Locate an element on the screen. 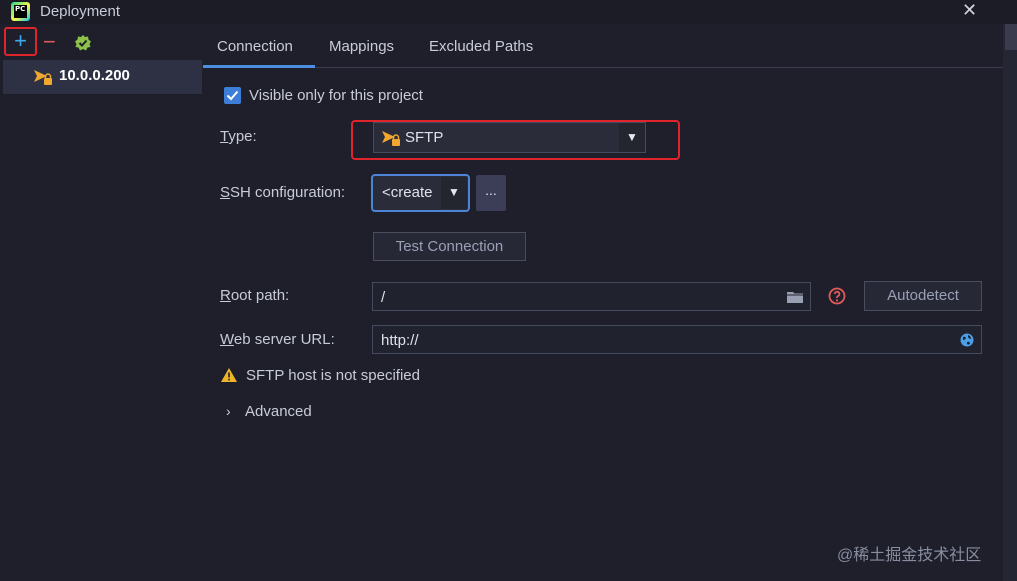 The width and height of the screenshot is (1017, 581). scrollbar-track is located at coordinates (1010, 302).